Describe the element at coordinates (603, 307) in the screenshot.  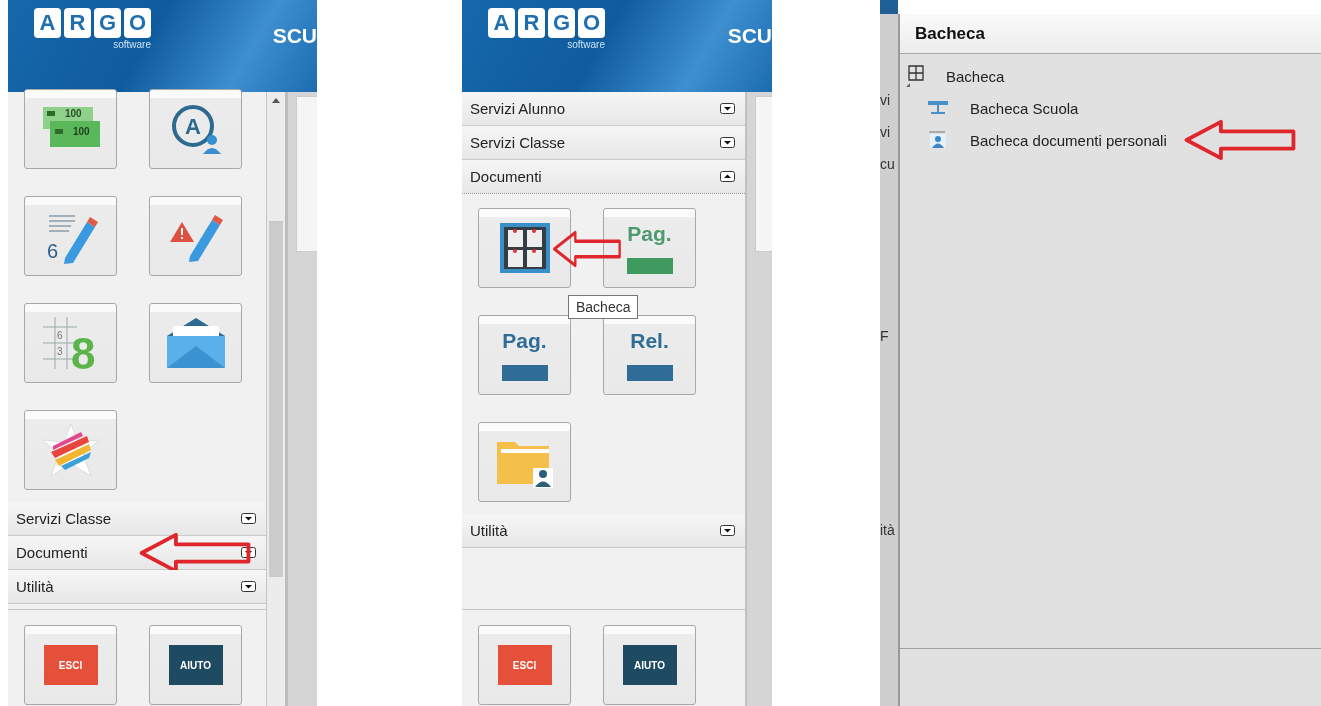
I see `tooltip: Bacheca` at that location.